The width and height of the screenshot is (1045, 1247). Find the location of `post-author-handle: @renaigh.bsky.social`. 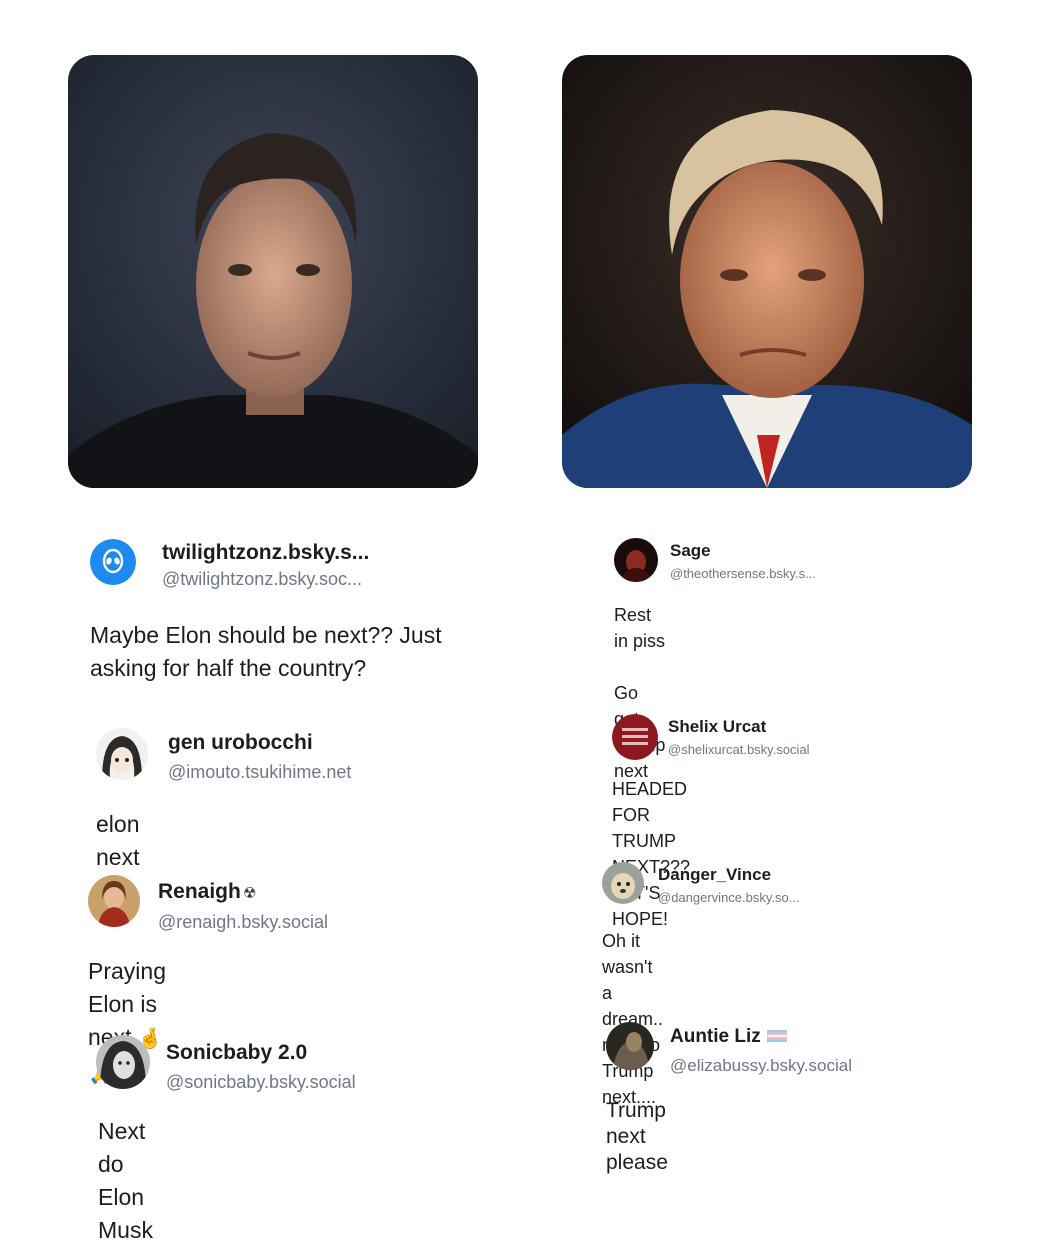

post-author-handle: @renaigh.bsky.social is located at coordinates (243, 922).